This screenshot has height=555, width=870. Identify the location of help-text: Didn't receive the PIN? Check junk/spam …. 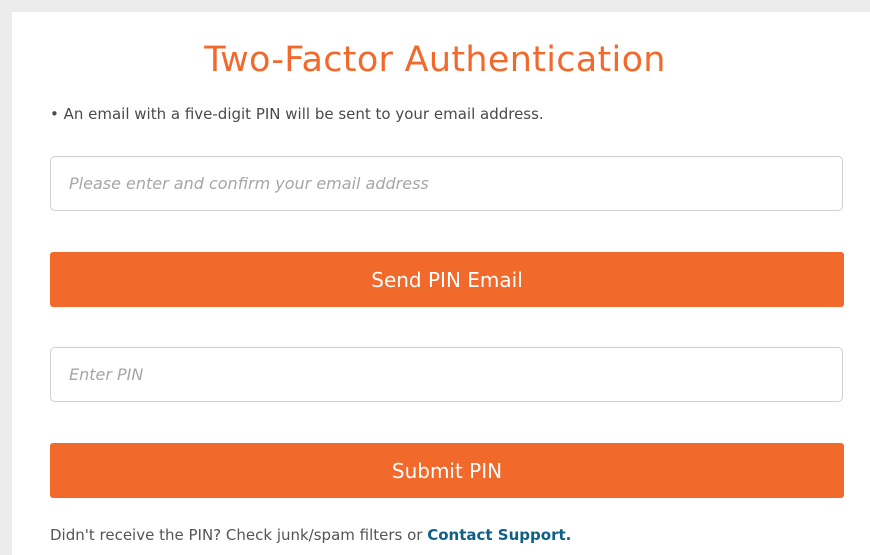
(239, 535).